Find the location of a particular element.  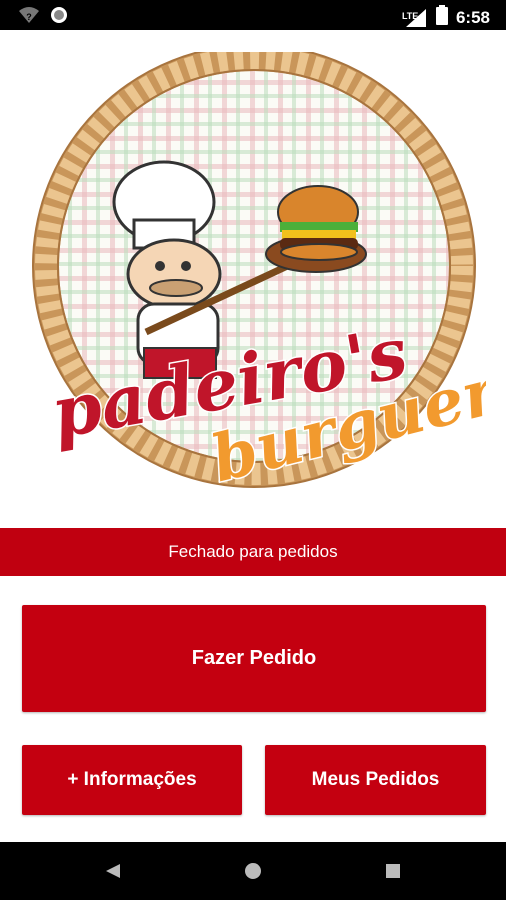

place-order-label: Fazer Pedido is located at coordinates (254, 658).